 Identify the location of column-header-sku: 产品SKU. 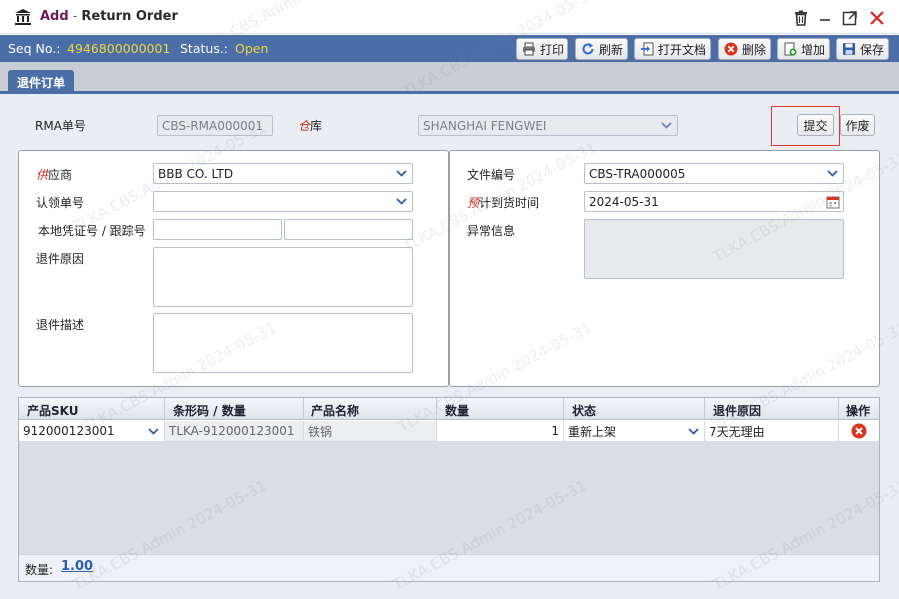
(52, 410).